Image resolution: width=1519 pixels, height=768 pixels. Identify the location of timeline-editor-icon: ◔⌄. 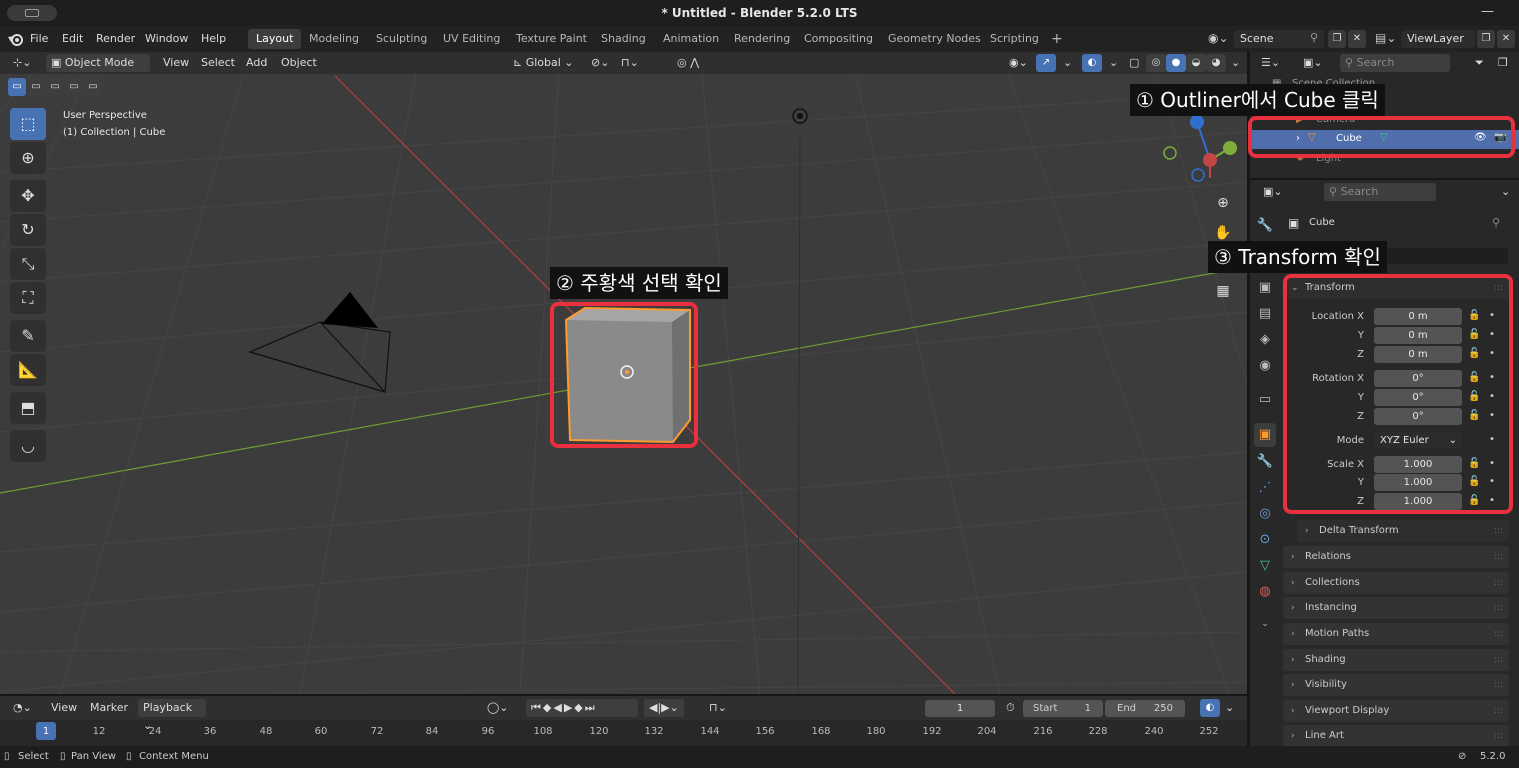
(22, 708).